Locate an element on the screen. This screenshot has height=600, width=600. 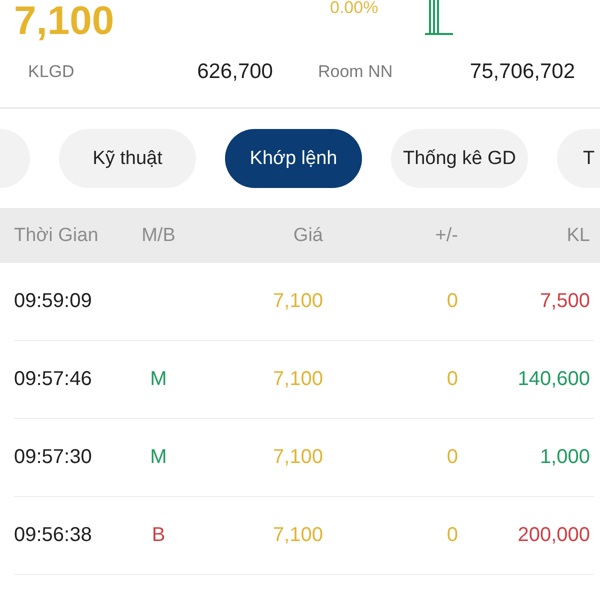
tab: Khớp lệnh is located at coordinates (293, 158).